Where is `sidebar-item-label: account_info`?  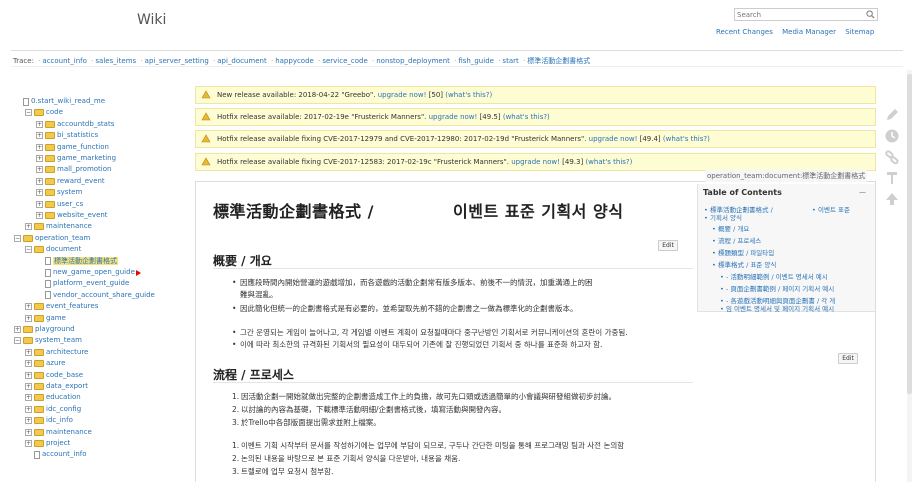 sidebar-item-label: account_info is located at coordinates (64, 454).